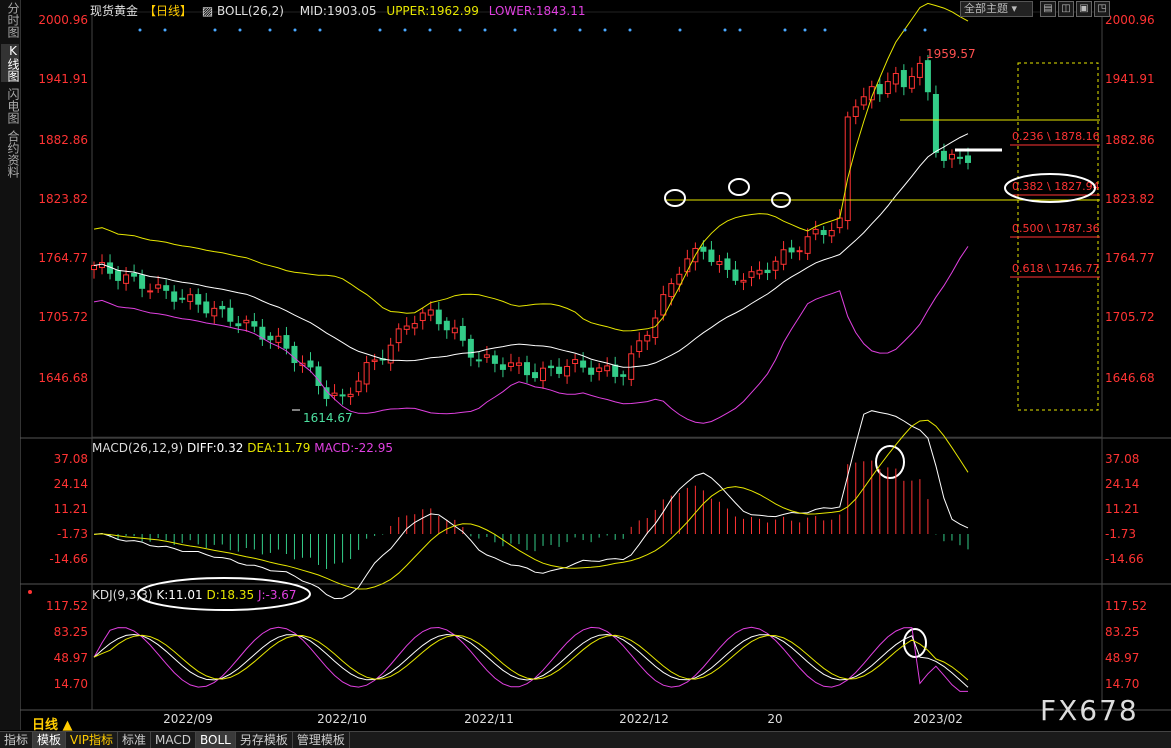 Image resolution: width=1171 pixels, height=748 pixels. What do you see at coordinates (17, 740) in the screenshot?
I see `tab-indicator: 指标` at bounding box center [17, 740].